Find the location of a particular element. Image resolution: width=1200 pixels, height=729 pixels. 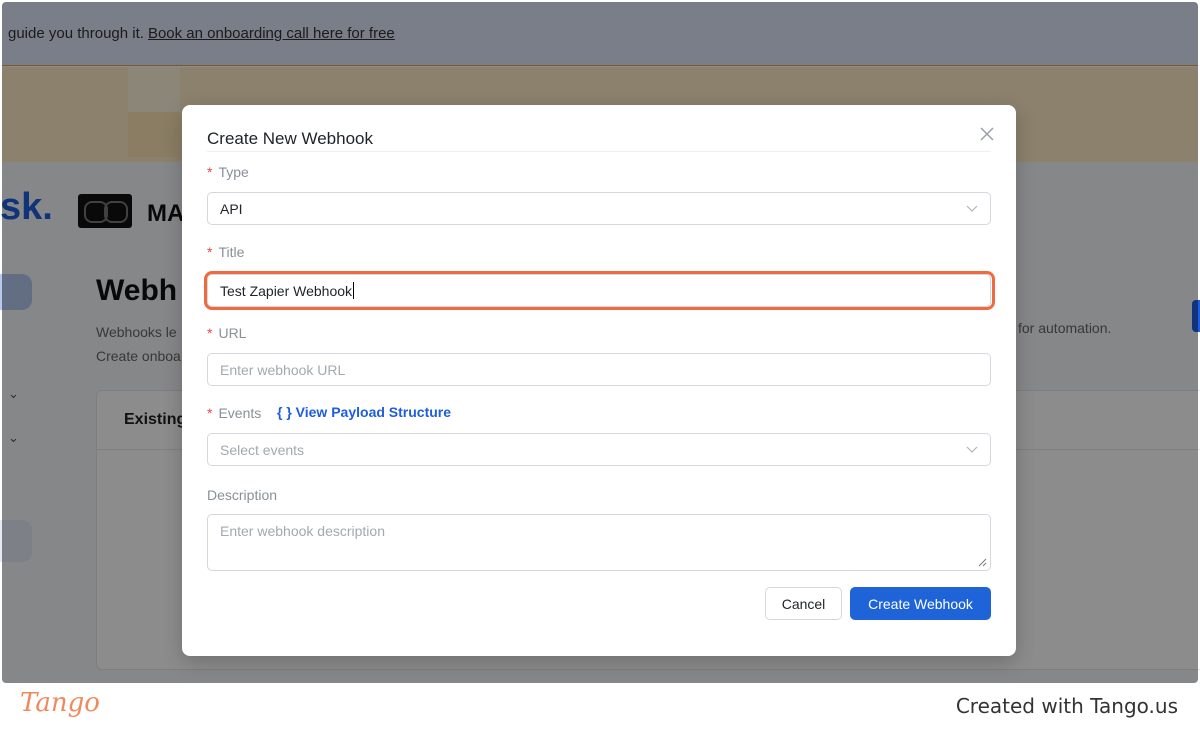

description-textarea: Enter webhook description is located at coordinates (599, 542).